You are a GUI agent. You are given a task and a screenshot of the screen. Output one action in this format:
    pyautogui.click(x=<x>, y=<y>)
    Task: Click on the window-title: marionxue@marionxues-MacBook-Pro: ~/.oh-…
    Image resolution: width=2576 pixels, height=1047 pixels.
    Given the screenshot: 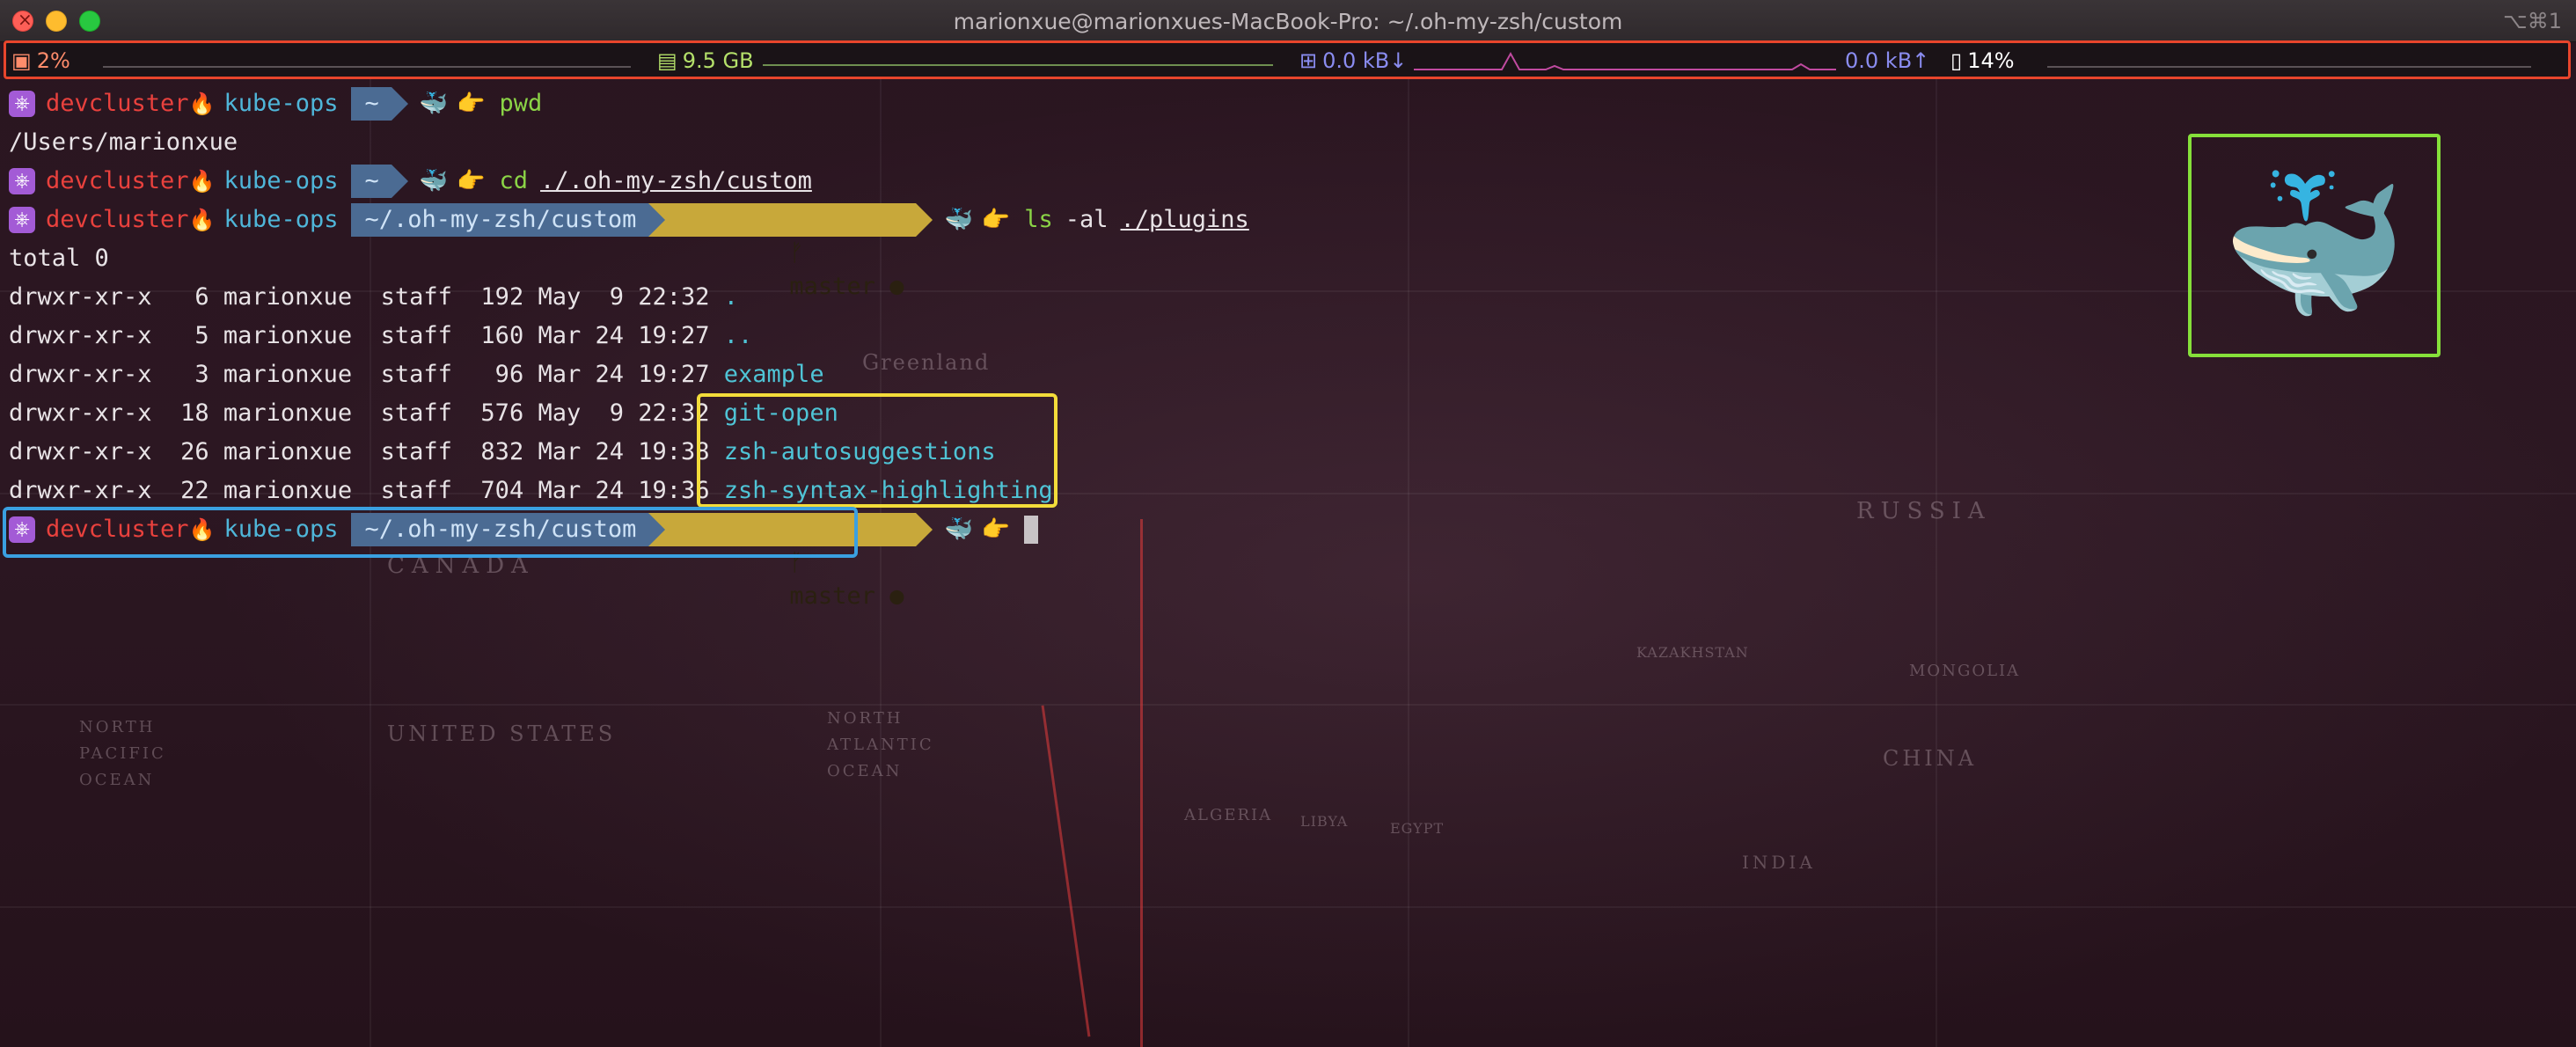 What is the action you would take?
    pyautogui.click(x=1288, y=21)
    